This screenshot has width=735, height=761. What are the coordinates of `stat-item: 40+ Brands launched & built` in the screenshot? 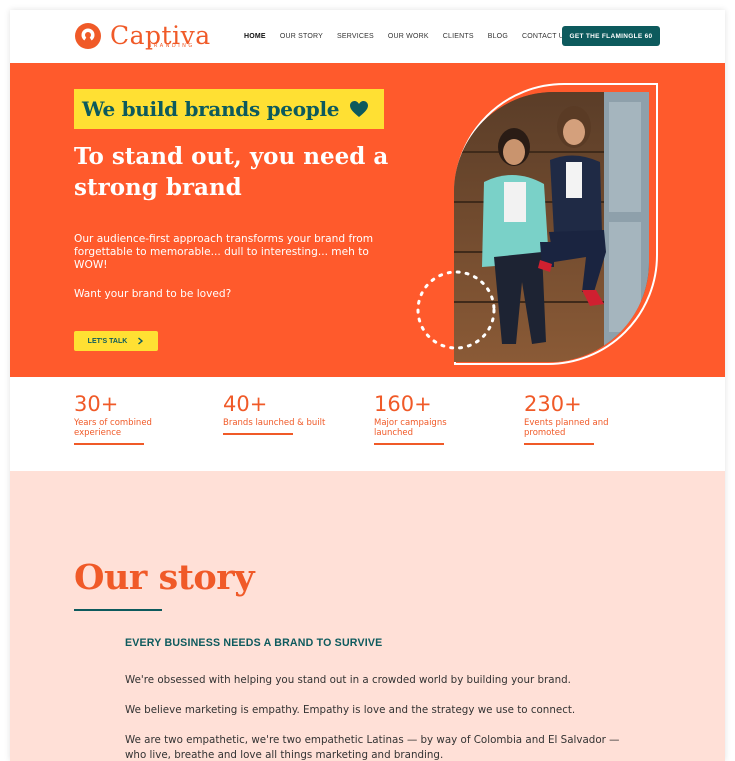 It's located at (278, 413).